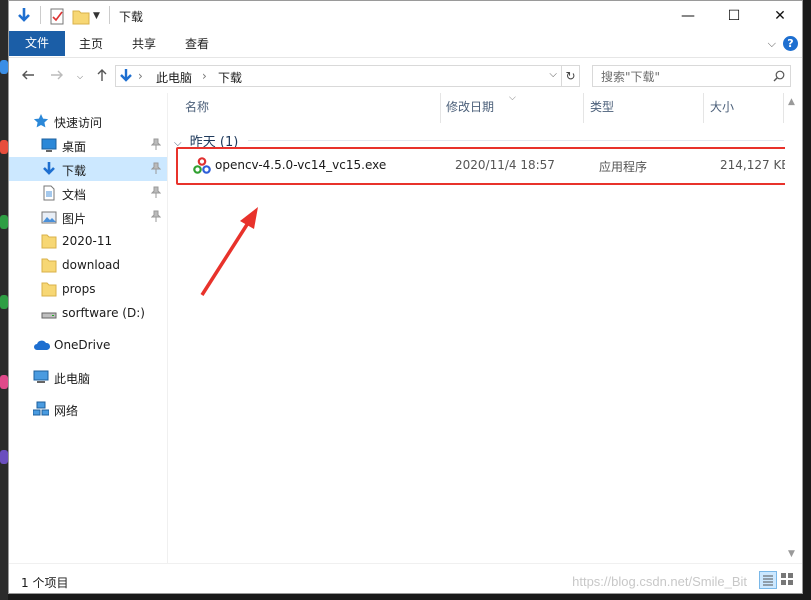 This screenshot has height=600, width=811. I want to click on tab-file: 文件, so click(37, 43).